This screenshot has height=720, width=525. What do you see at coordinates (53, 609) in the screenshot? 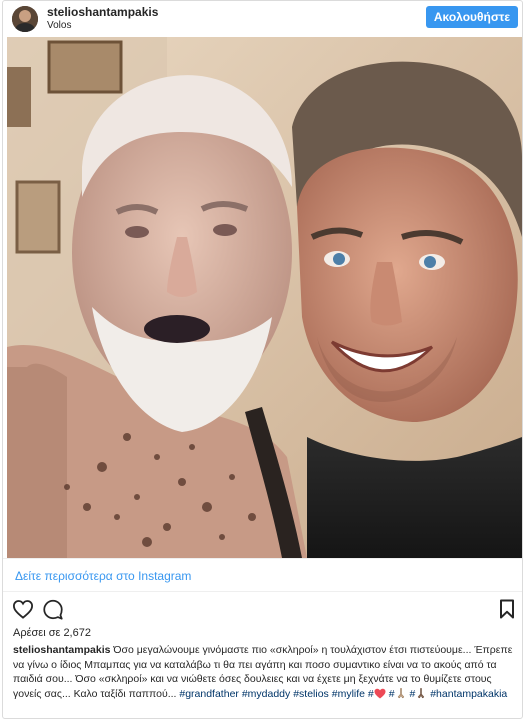
I see `comment-icon` at bounding box center [53, 609].